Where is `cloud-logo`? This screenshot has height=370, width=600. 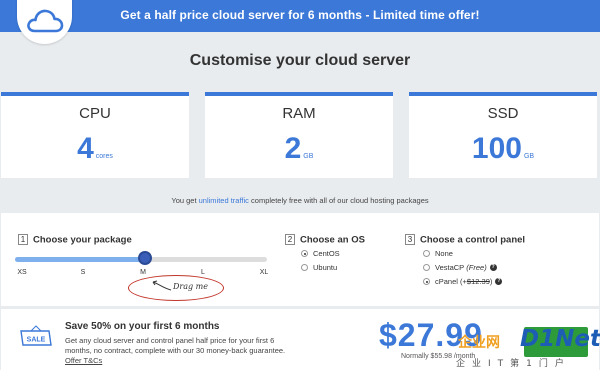 cloud-logo is located at coordinates (44, 22).